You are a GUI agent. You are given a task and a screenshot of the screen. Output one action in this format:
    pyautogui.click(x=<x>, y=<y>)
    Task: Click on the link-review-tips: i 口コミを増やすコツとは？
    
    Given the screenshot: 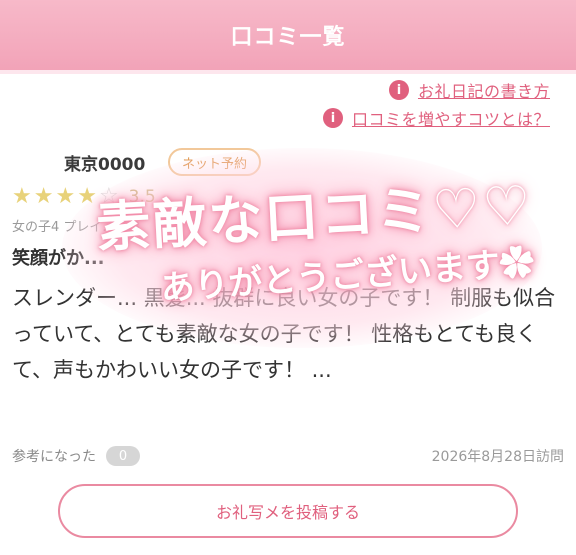 What is the action you would take?
    pyautogui.click(x=436, y=118)
    